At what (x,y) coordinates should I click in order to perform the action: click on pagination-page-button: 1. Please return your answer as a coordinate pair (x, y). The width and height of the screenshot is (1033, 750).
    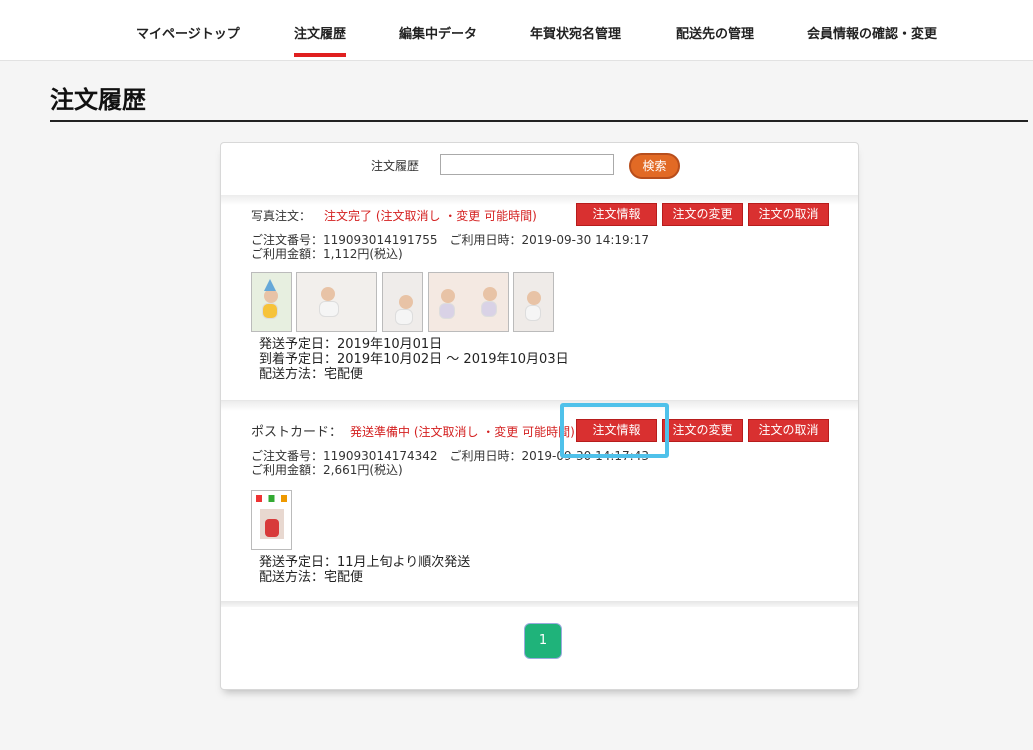
    Looking at the image, I should click on (543, 641).